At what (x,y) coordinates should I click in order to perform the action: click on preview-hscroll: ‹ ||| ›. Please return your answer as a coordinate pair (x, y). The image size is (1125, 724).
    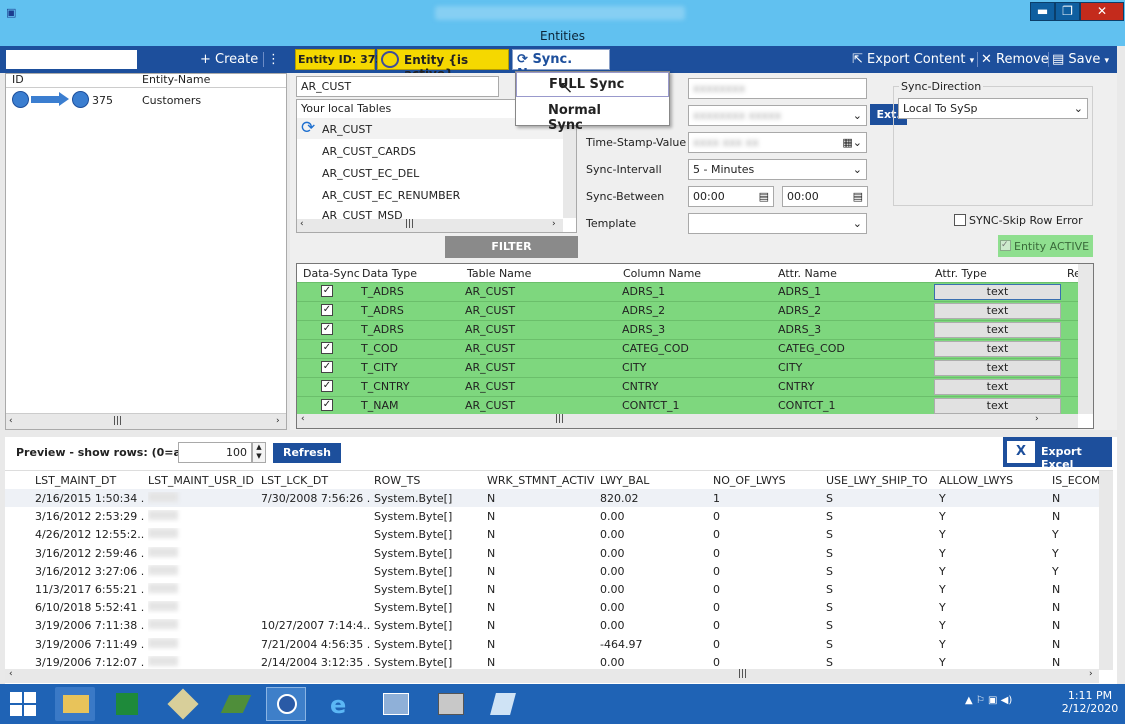
    Looking at the image, I should click on (552, 676).